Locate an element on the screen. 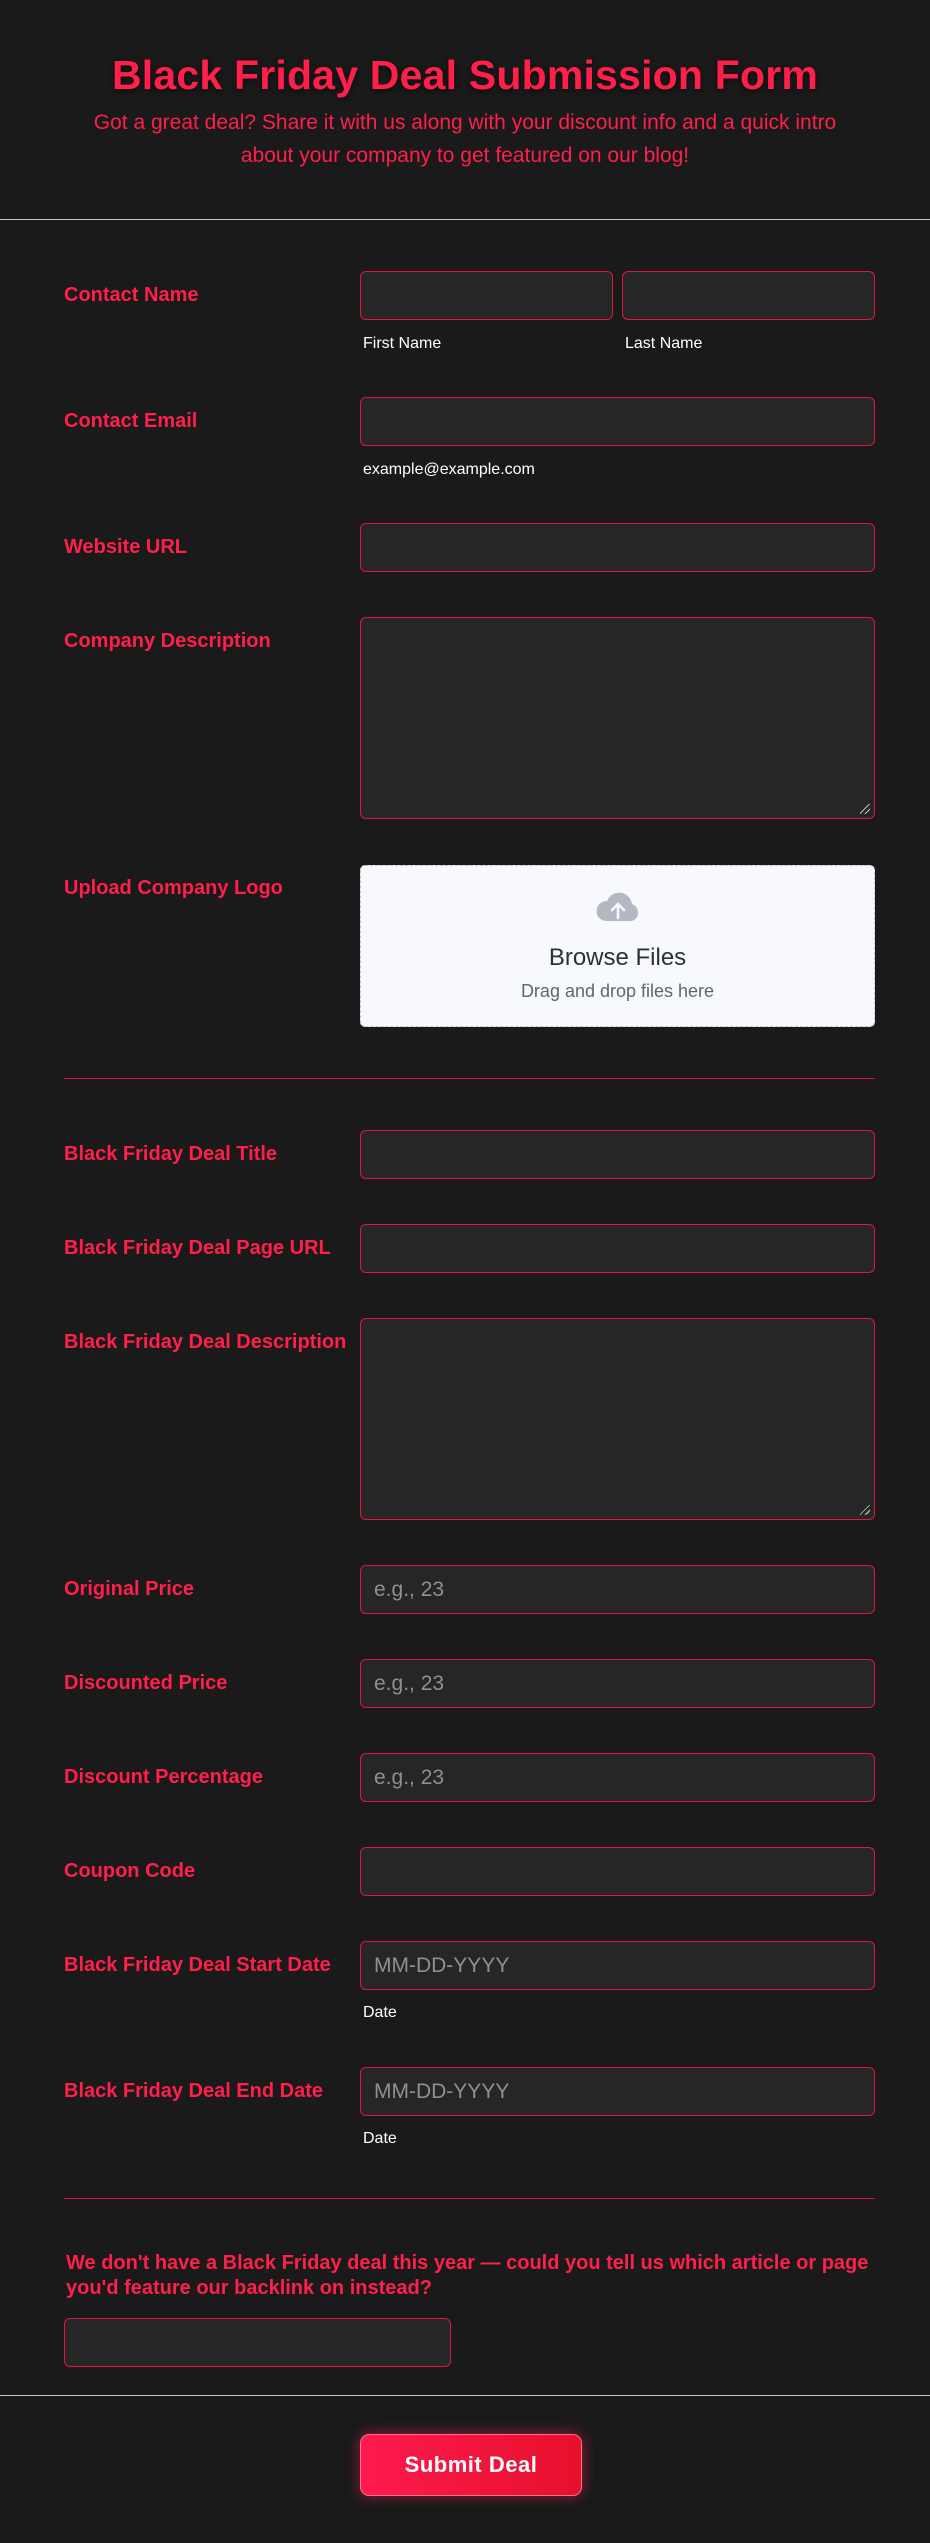  contact-name-label: Contact Name is located at coordinates (131, 295).